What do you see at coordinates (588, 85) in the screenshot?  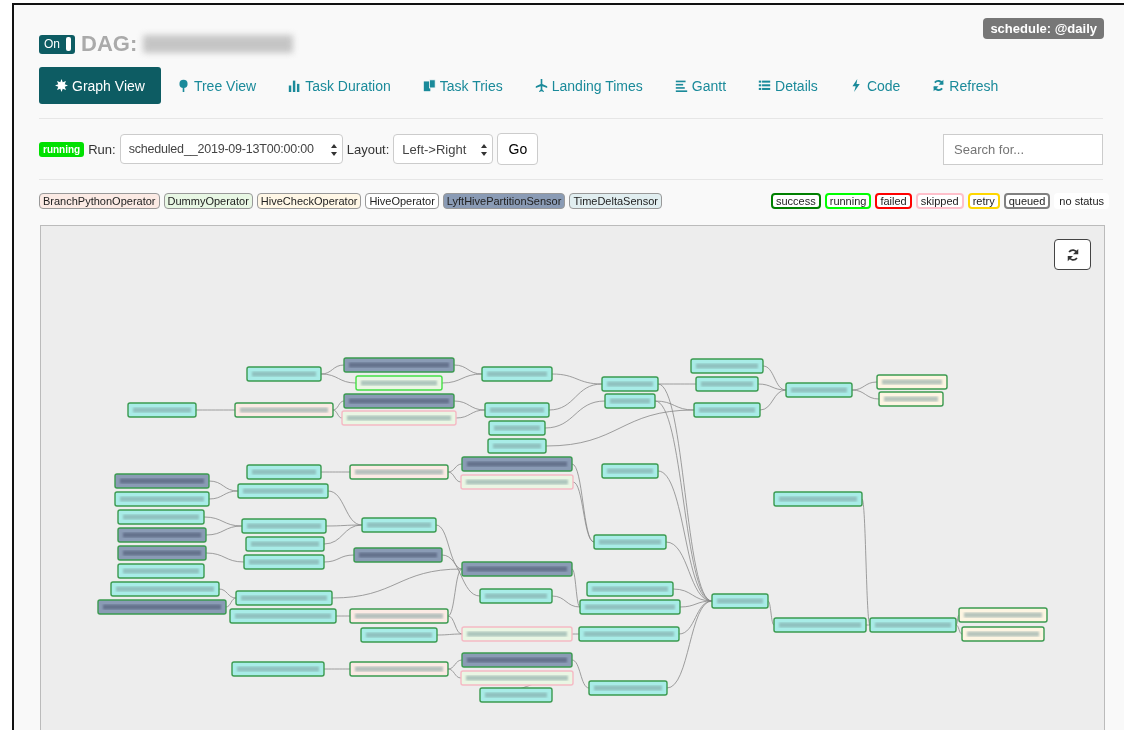 I see `view-tab: Landing Times` at bounding box center [588, 85].